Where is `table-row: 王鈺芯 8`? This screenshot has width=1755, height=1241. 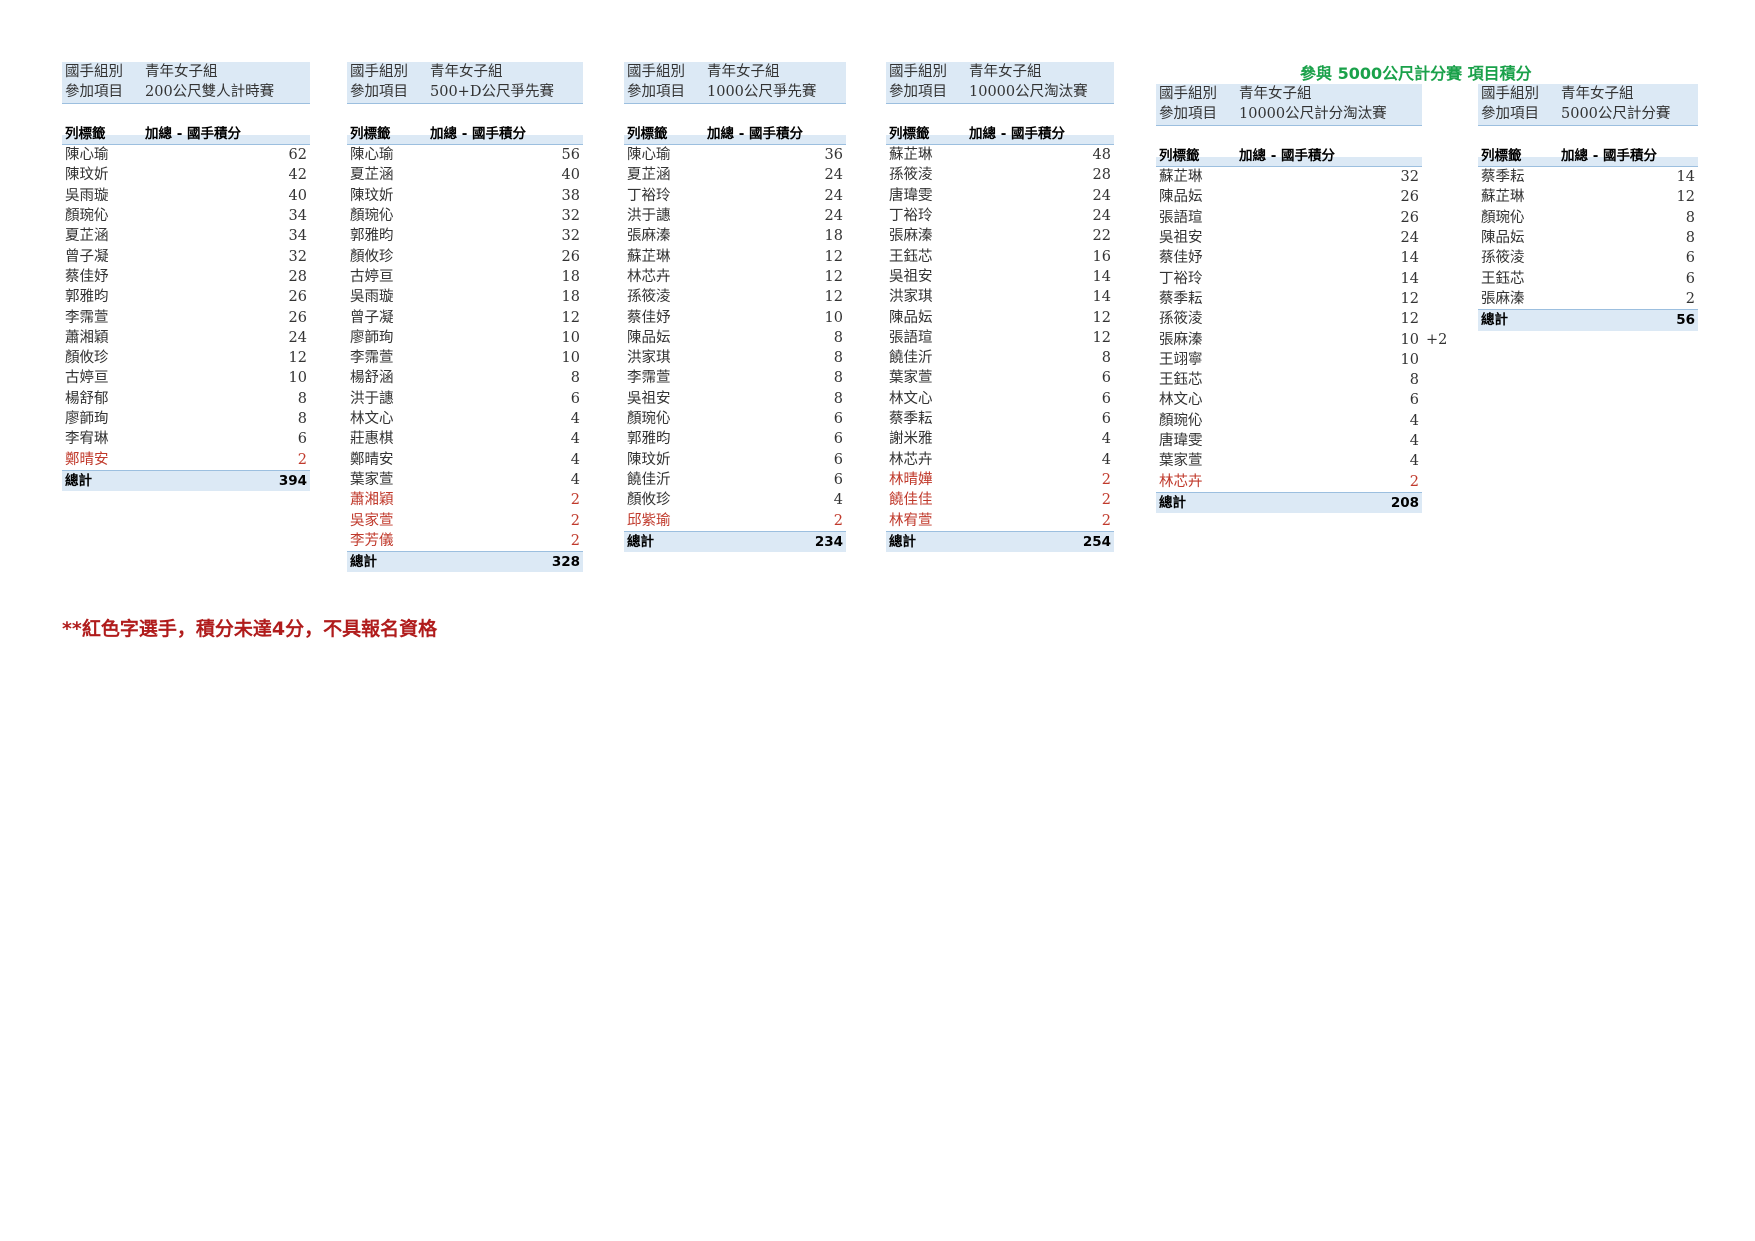
table-row: 王鈺芯 8 is located at coordinates (1289, 380).